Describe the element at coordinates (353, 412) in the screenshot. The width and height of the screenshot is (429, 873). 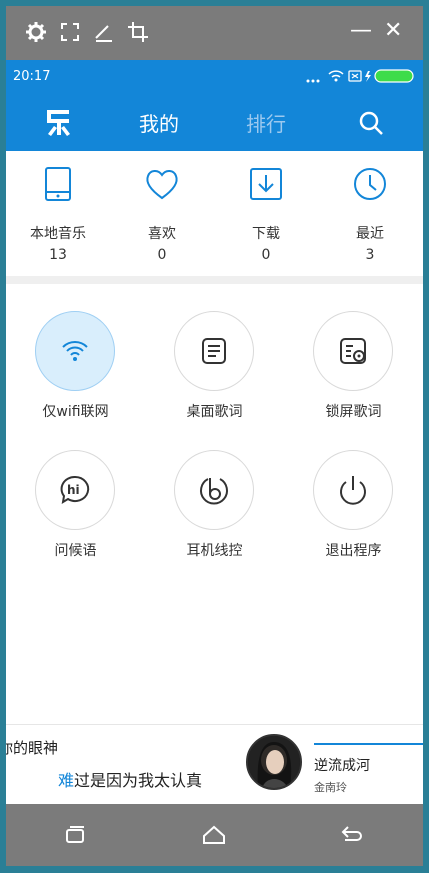
I see `grid-item-label: 锁屏歌词` at that location.